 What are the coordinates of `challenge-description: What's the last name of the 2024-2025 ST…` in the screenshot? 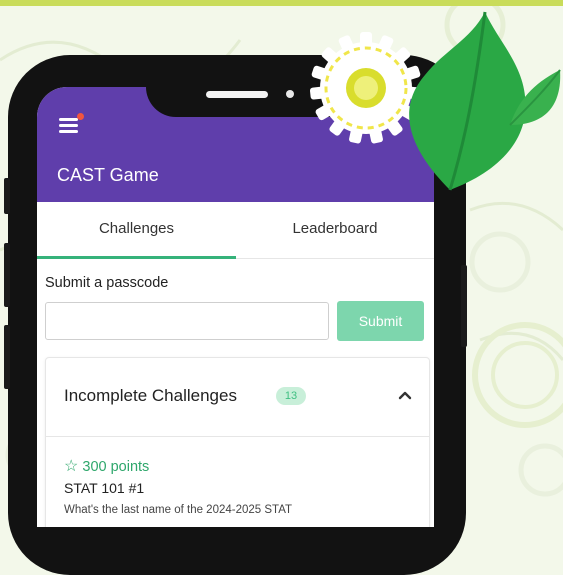 It's located at (178, 510).